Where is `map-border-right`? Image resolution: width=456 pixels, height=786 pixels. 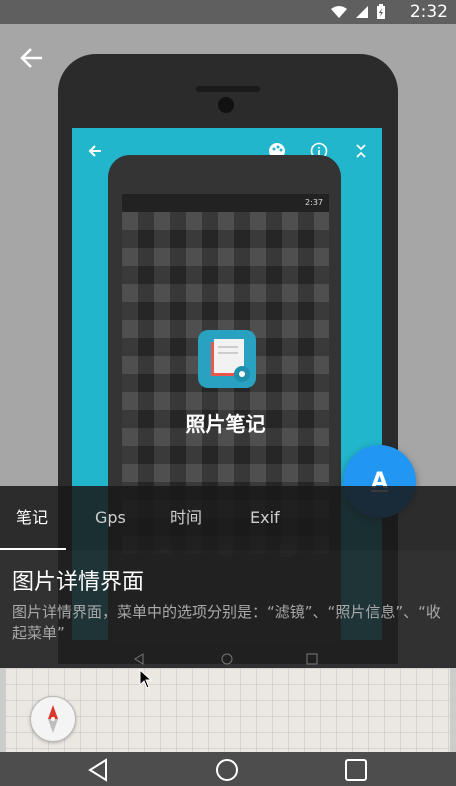 map-border-right is located at coordinates (453, 710).